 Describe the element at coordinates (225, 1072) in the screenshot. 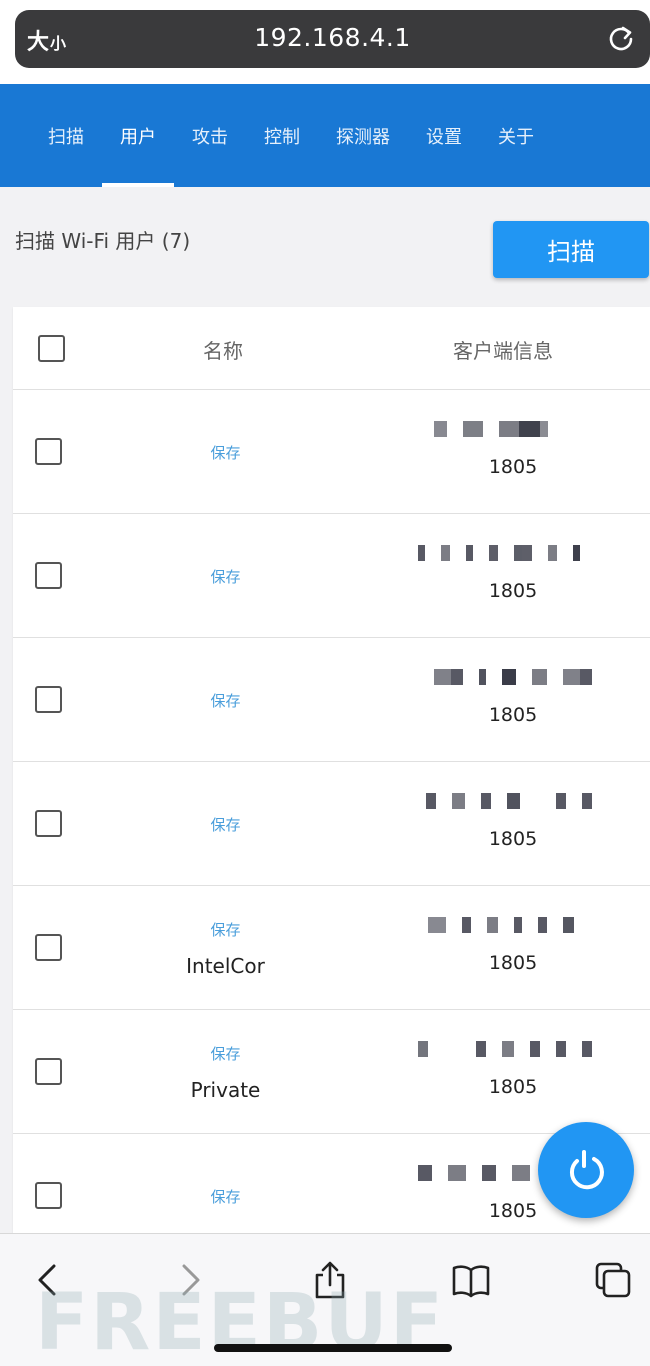

I see `name-cell: 保存 Private` at that location.